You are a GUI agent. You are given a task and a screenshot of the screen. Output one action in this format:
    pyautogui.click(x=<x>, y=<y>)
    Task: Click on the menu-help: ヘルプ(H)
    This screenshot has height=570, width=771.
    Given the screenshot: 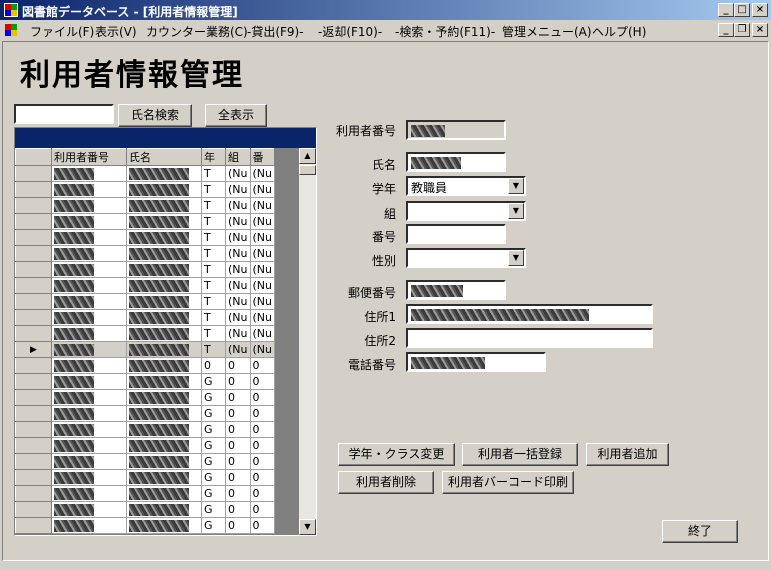 What is the action you would take?
    pyautogui.click(x=619, y=31)
    